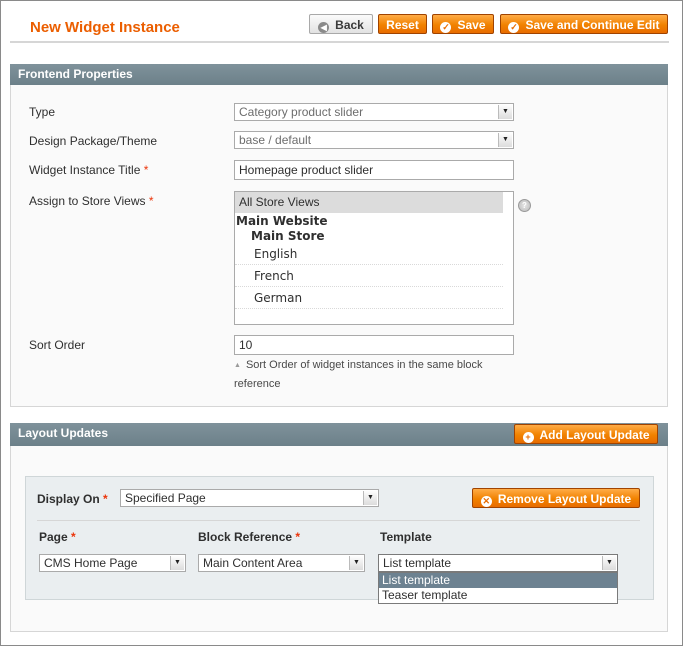  I want to click on store-views-label: Assign to Store Views *, so click(91, 201).